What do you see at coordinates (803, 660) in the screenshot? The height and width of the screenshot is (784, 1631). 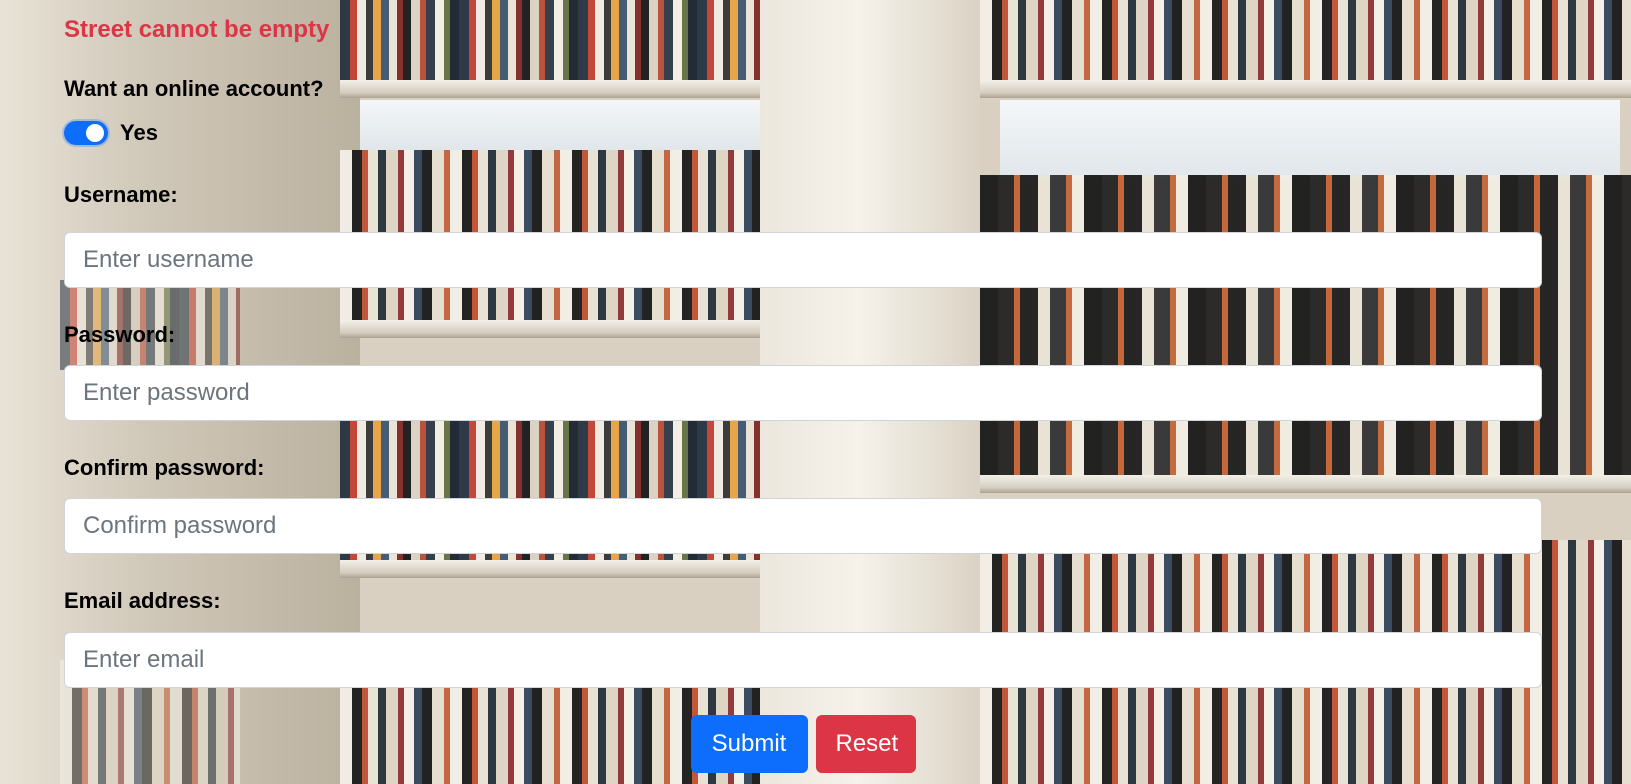 I see `email-input` at bounding box center [803, 660].